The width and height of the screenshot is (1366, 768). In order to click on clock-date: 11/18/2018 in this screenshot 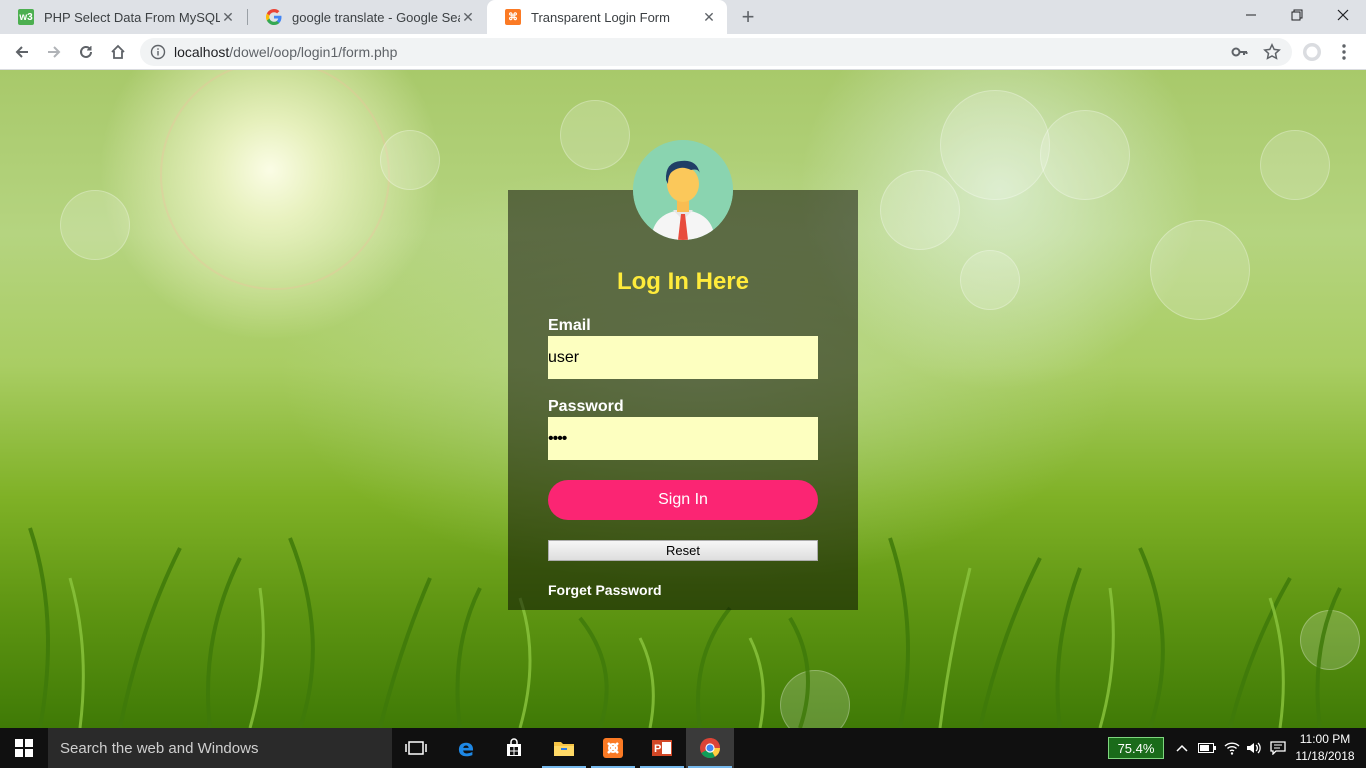, I will do `click(1325, 756)`.